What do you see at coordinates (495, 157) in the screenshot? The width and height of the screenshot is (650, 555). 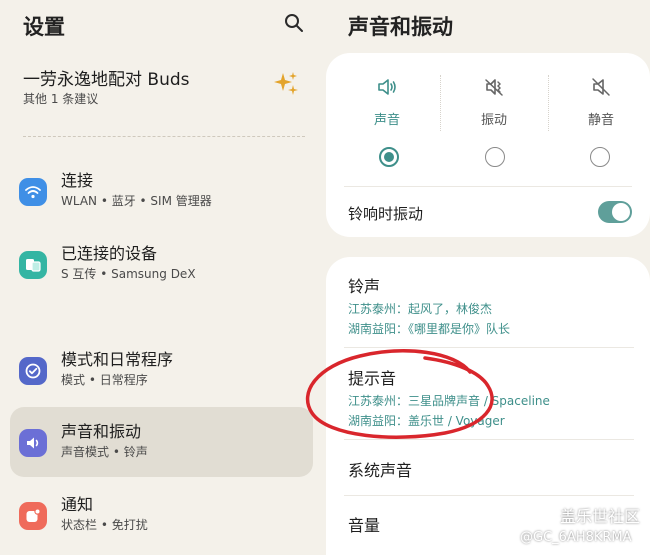 I see `vibrate-mode-radio` at bounding box center [495, 157].